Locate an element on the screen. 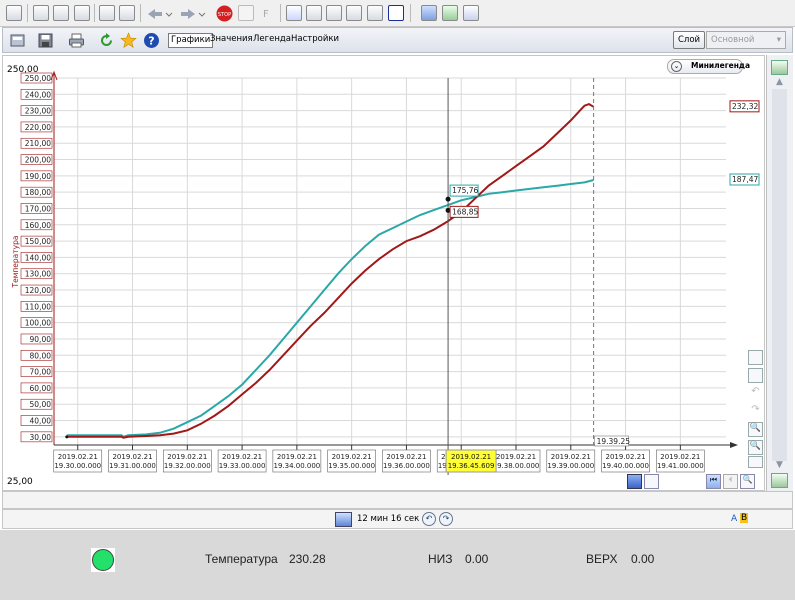 The height and width of the screenshot is (600, 795). layer-select: Основной ▾ is located at coordinates (746, 40).